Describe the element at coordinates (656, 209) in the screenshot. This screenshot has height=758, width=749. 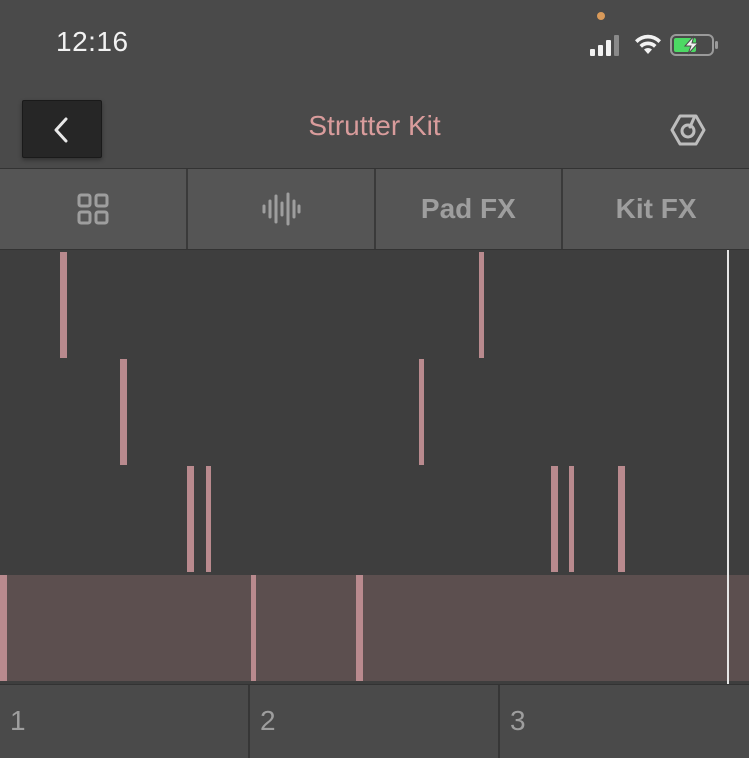
I see `tab-kit-fx: Kit FX` at that location.